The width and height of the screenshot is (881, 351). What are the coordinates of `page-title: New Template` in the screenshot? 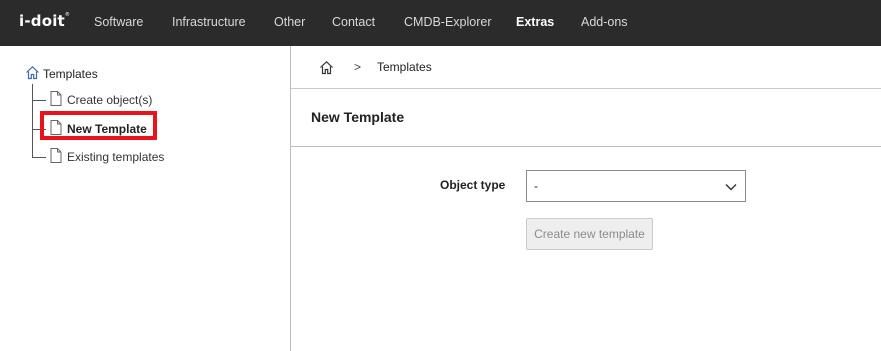 It's located at (358, 117).